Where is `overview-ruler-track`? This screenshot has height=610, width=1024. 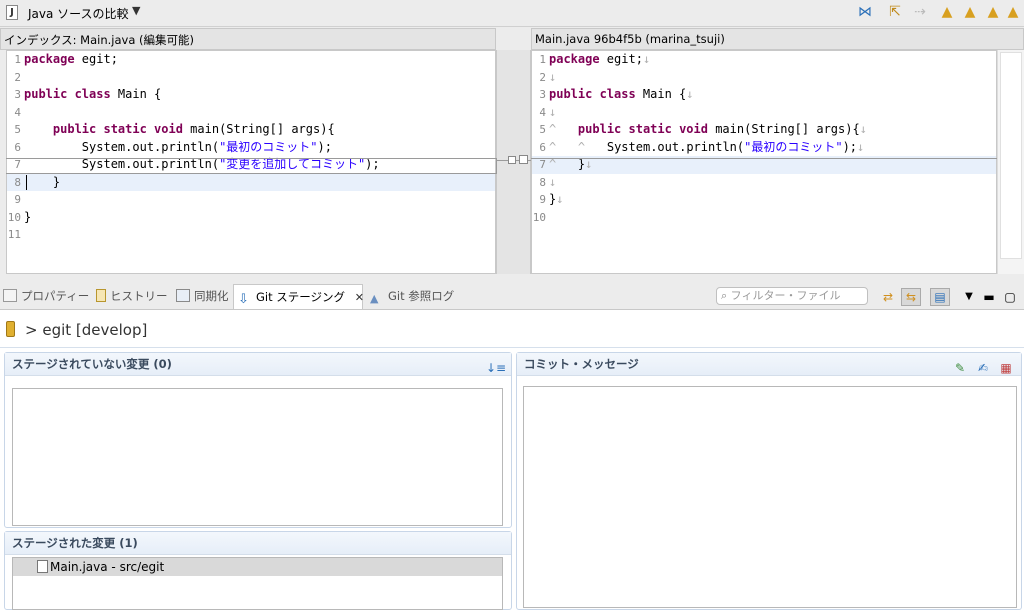
overview-ruler-track is located at coordinates (1011, 155).